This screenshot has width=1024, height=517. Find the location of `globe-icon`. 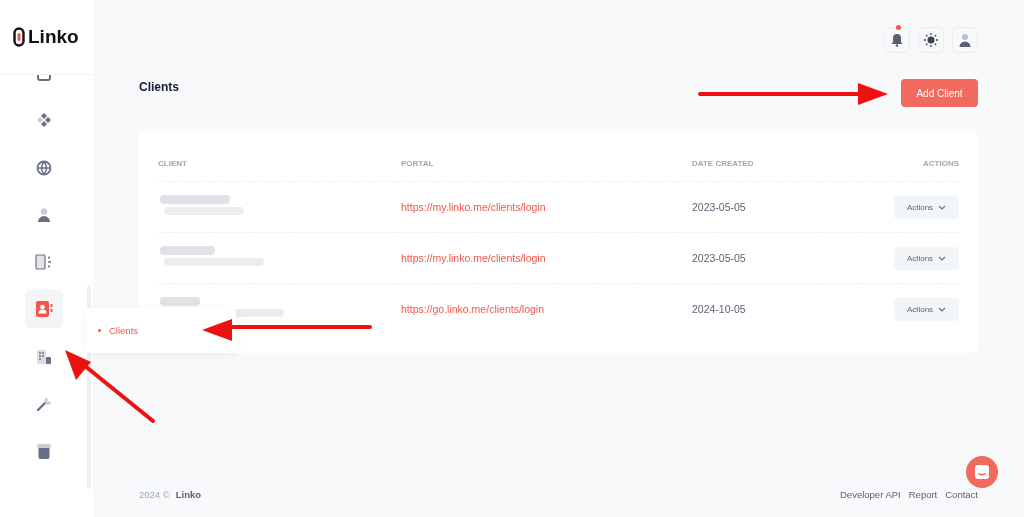

globe-icon is located at coordinates (44, 167).